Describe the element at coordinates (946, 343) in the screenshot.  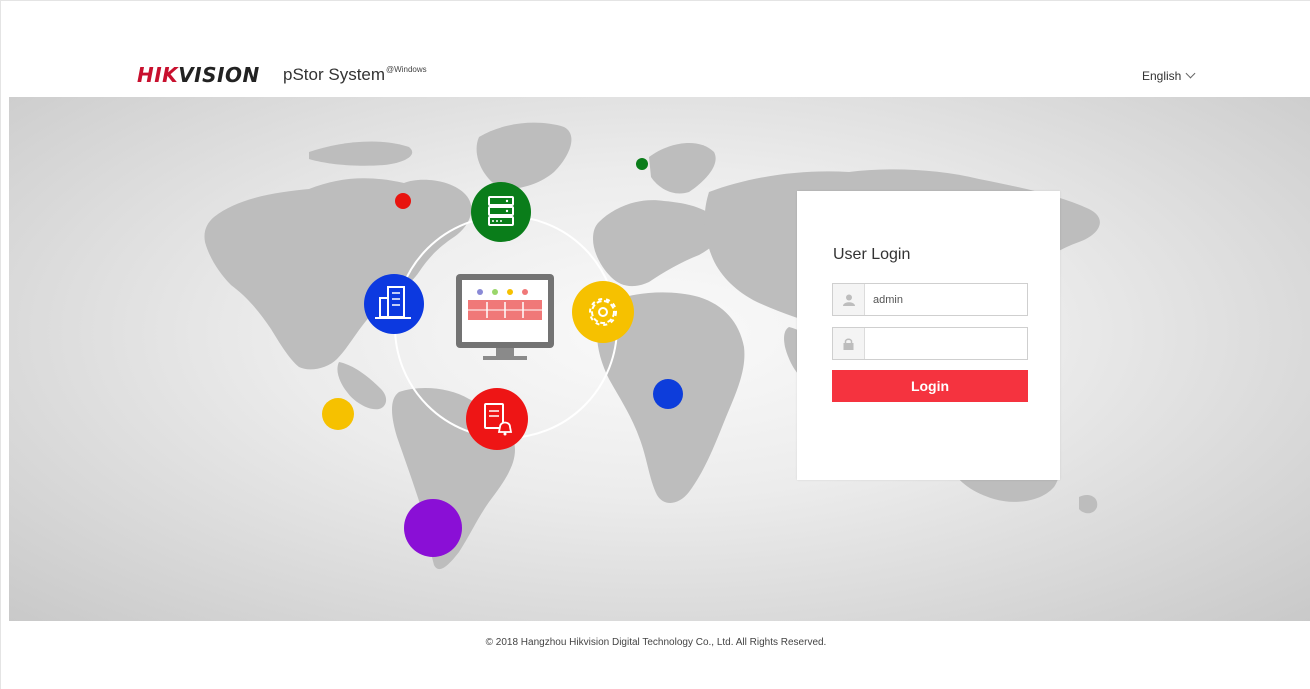
I see `password-input` at that location.